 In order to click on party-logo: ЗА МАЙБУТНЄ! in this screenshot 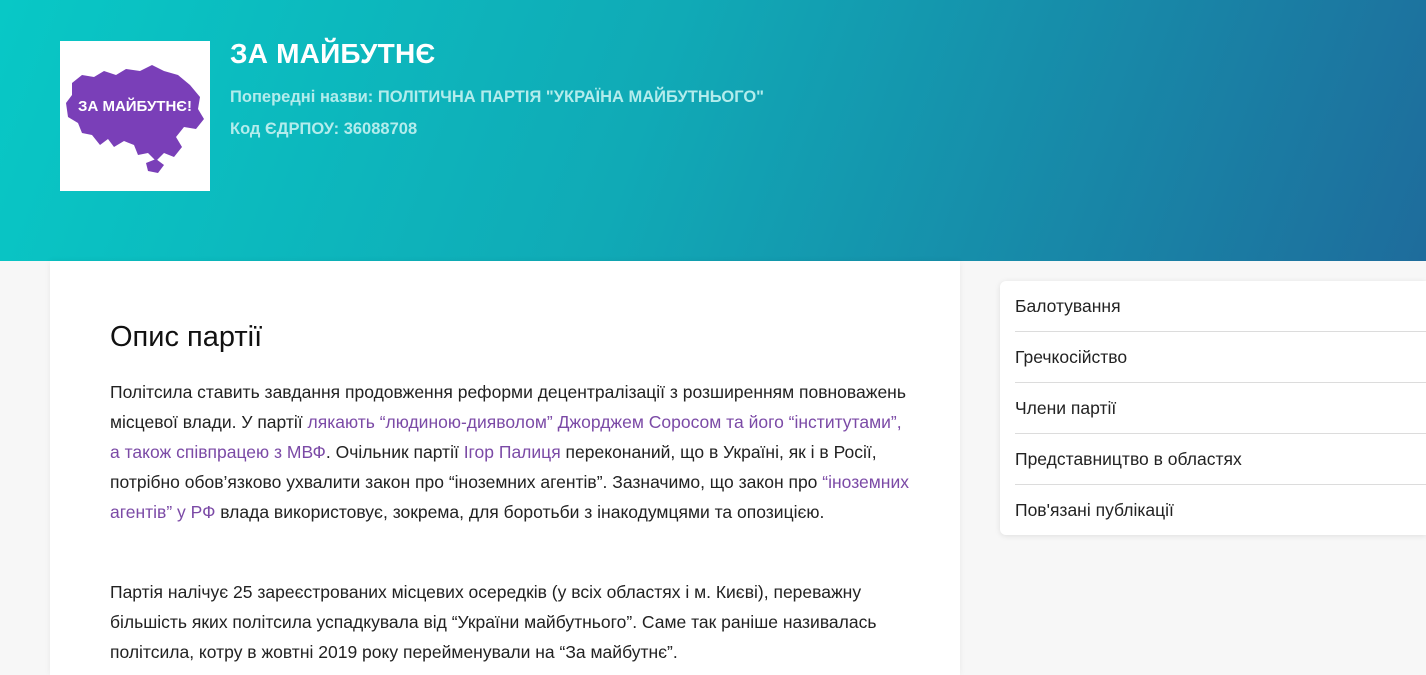, I will do `click(135, 116)`.